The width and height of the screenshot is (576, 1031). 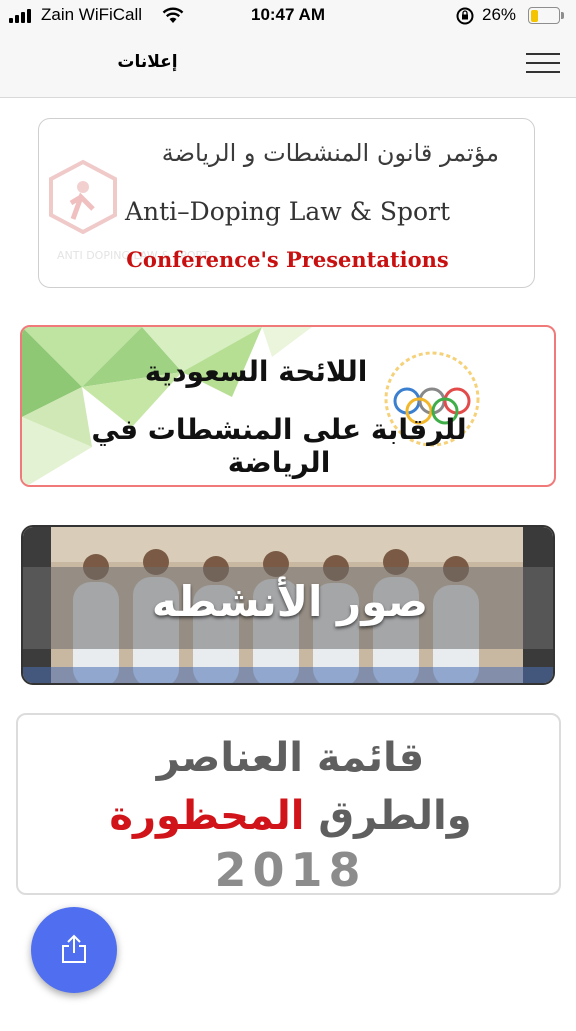 I want to click on battery-percent: 26%, so click(x=499, y=14).